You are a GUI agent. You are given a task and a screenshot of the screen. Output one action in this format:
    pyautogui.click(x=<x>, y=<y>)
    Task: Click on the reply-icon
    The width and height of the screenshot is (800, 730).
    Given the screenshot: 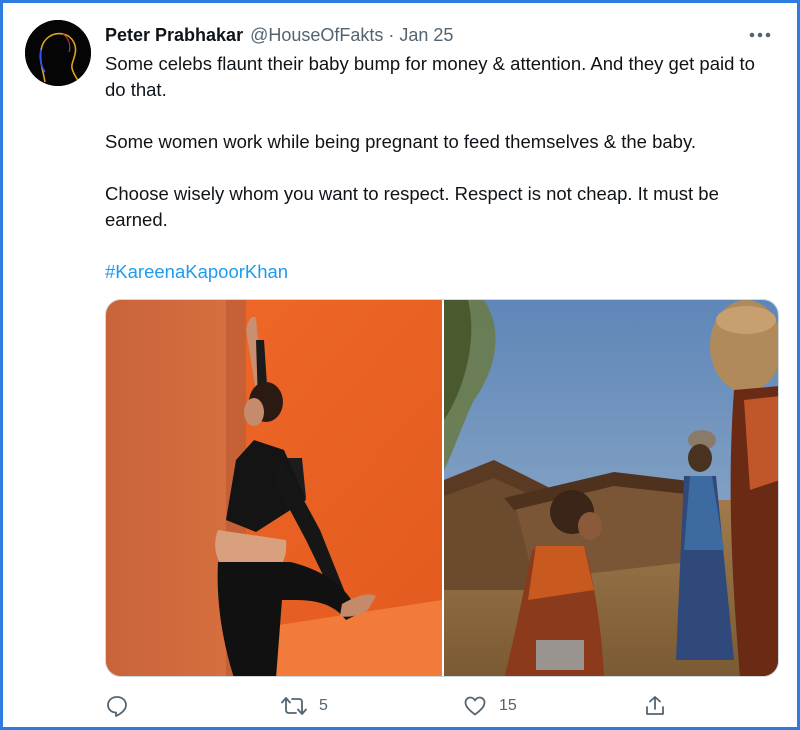 What is the action you would take?
    pyautogui.click(x=117, y=706)
    